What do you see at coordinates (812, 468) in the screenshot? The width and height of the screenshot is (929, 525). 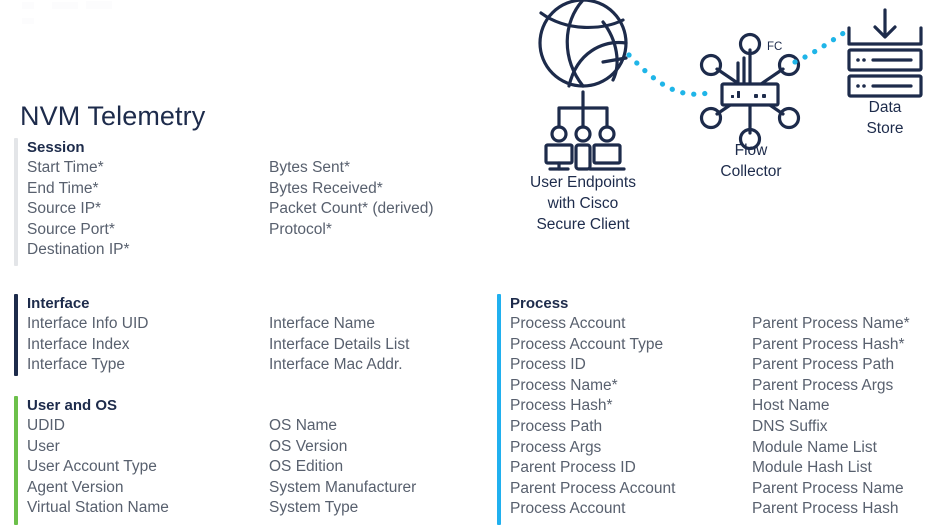 I see `telemetry-field: Module Hash List` at bounding box center [812, 468].